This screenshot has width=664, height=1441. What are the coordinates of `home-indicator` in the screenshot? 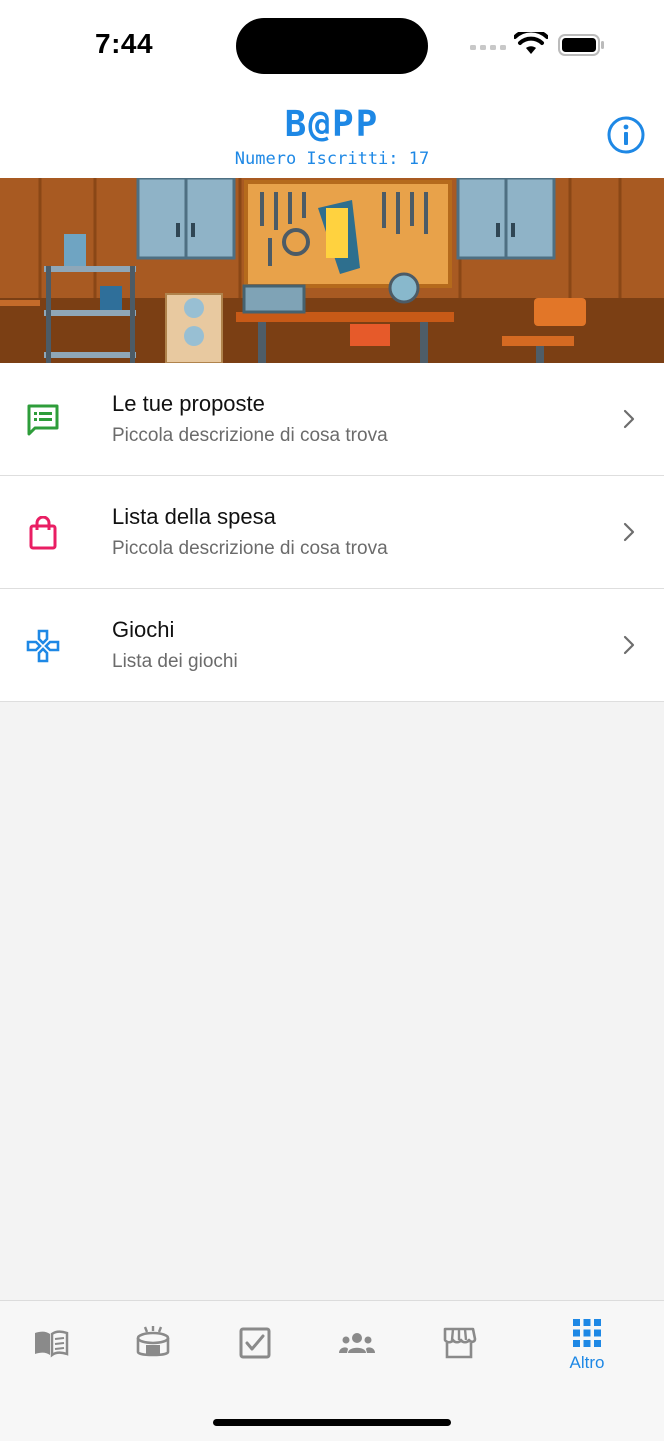 It's located at (332, 1422).